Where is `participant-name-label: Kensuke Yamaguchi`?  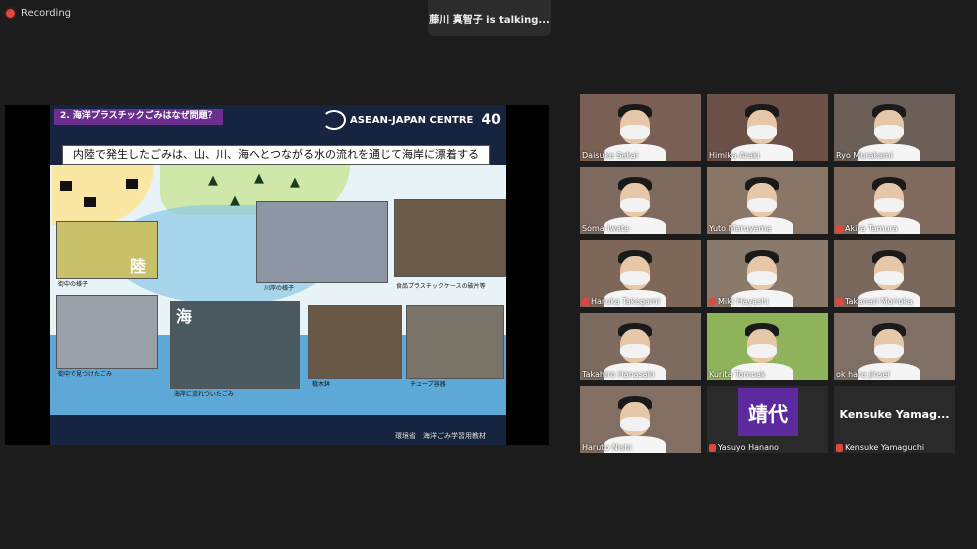
participant-name-label: Kensuke Yamaguchi is located at coordinates (880, 447).